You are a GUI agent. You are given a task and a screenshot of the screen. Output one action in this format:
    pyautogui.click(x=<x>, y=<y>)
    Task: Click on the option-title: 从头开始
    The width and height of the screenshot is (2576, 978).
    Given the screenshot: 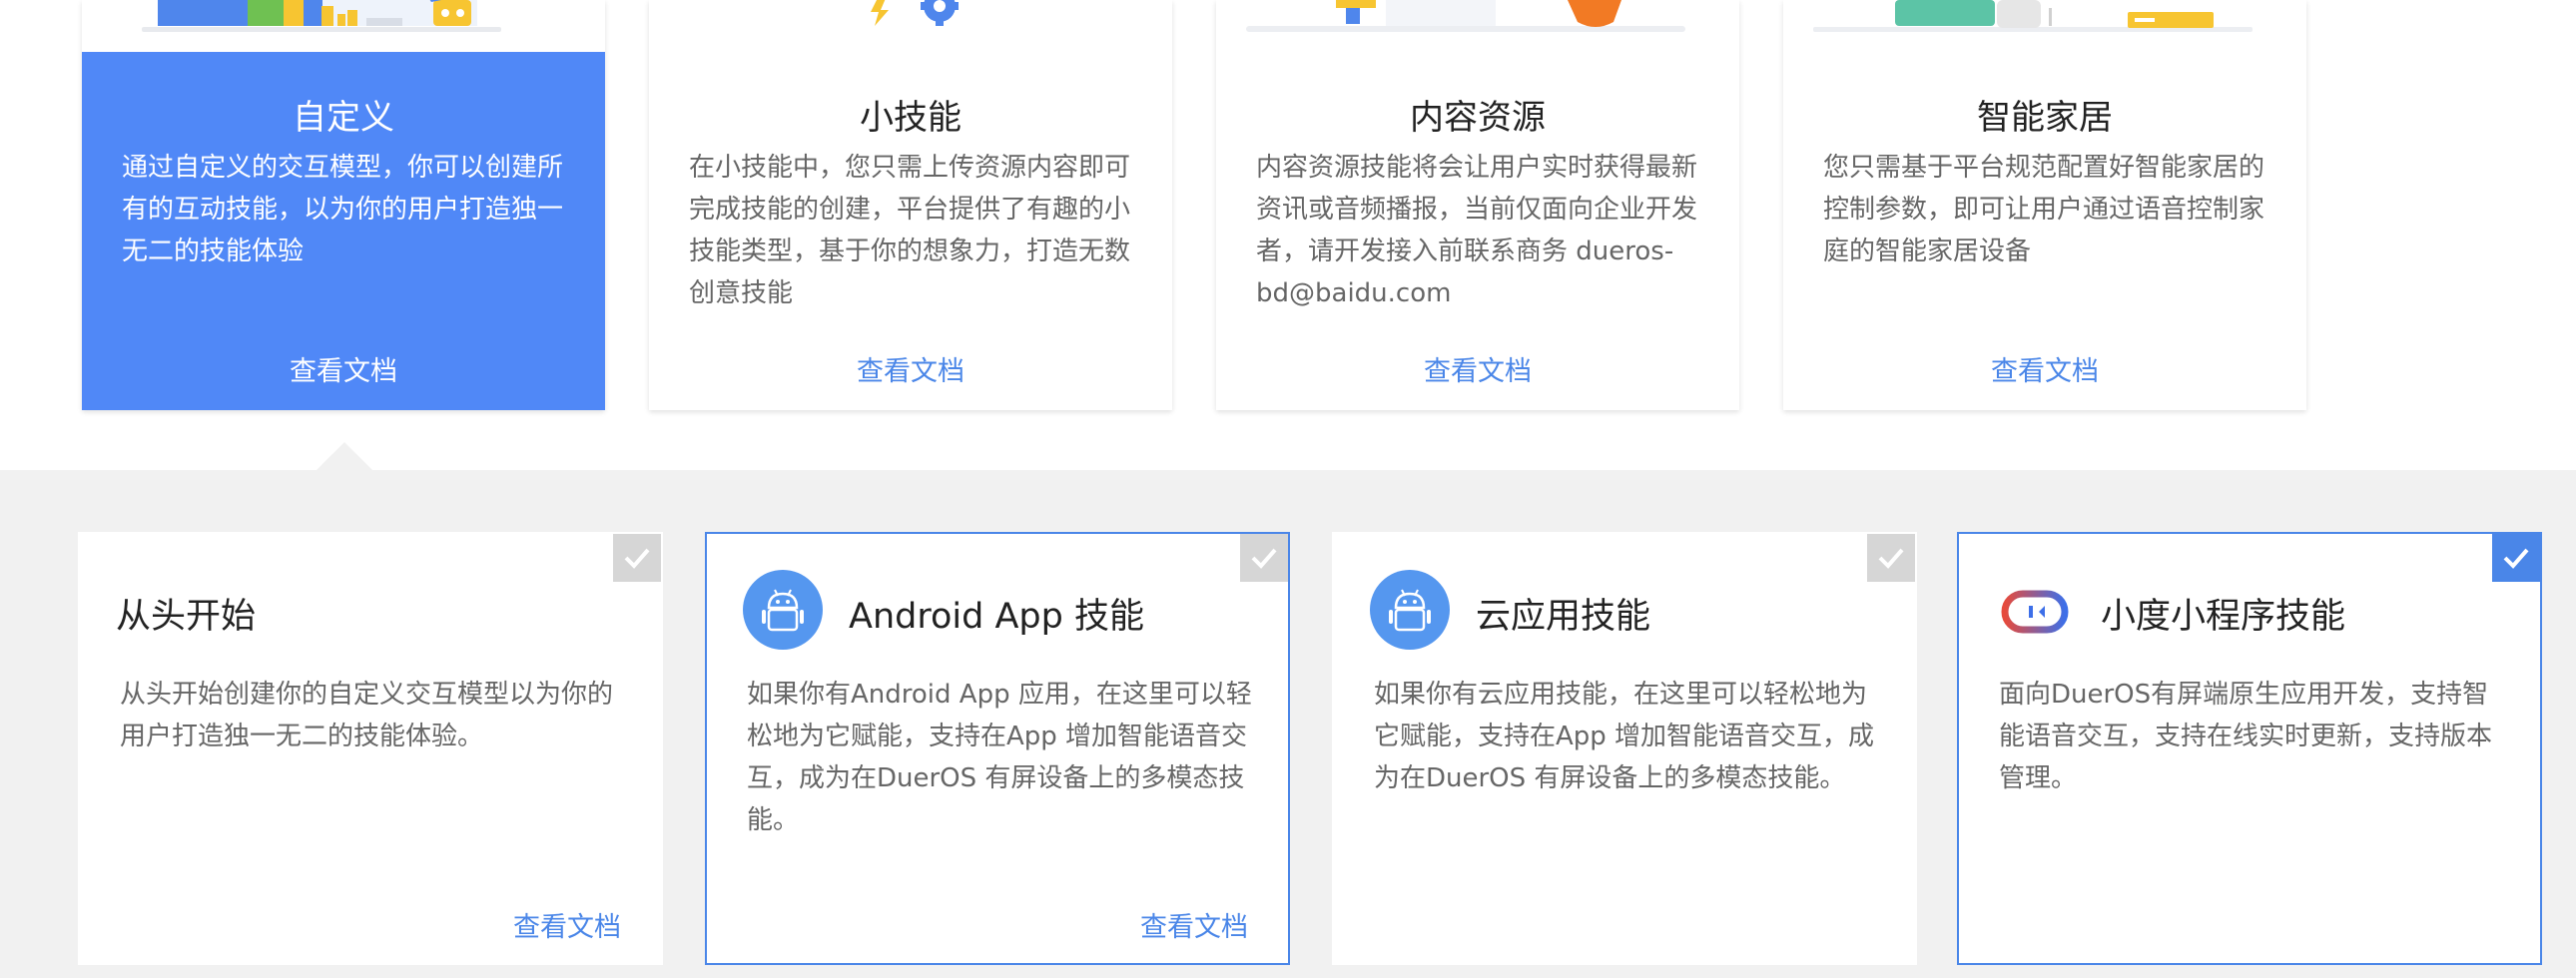 What is the action you would take?
    pyautogui.click(x=186, y=617)
    